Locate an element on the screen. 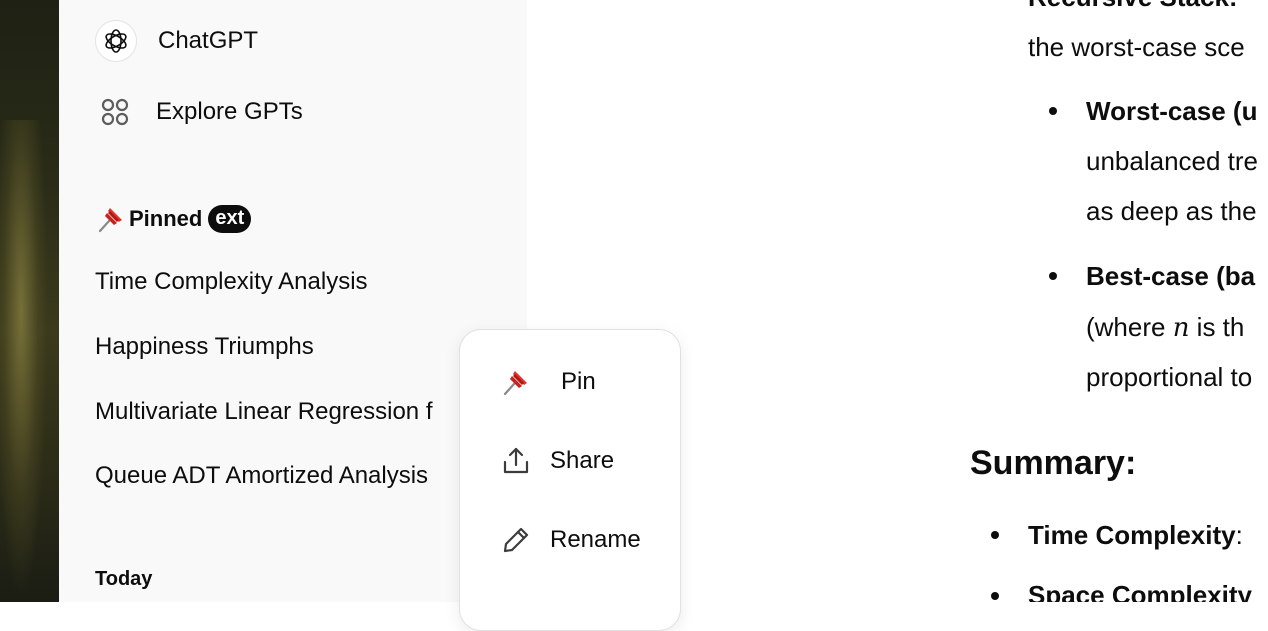 The image size is (1268, 631). content-text: : is located at coordinates (1239, 535).